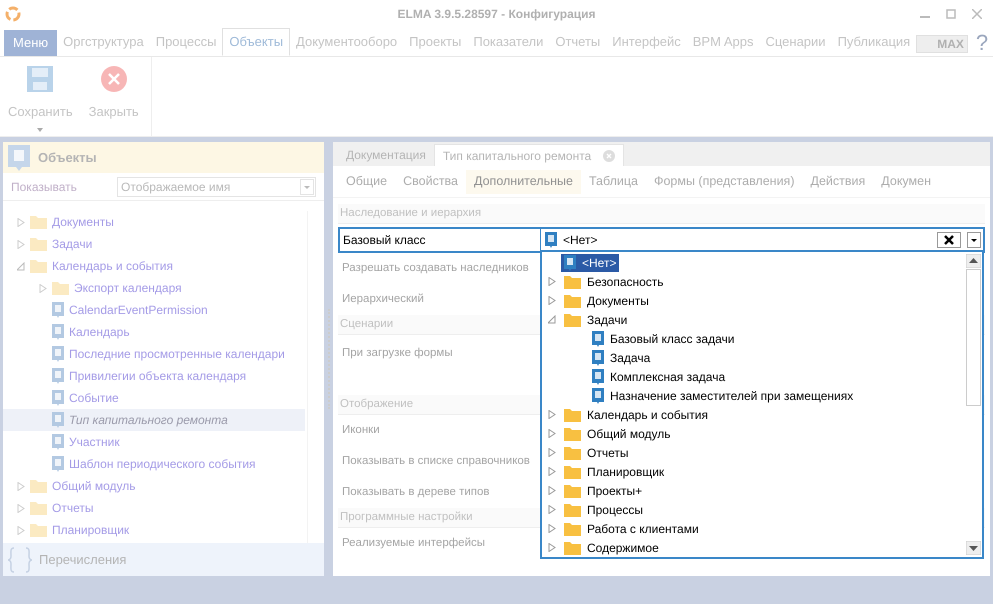 The image size is (993, 604). Describe the element at coordinates (436, 461) in the screenshot. I see `property-label: Показывать в списке справочников` at that location.